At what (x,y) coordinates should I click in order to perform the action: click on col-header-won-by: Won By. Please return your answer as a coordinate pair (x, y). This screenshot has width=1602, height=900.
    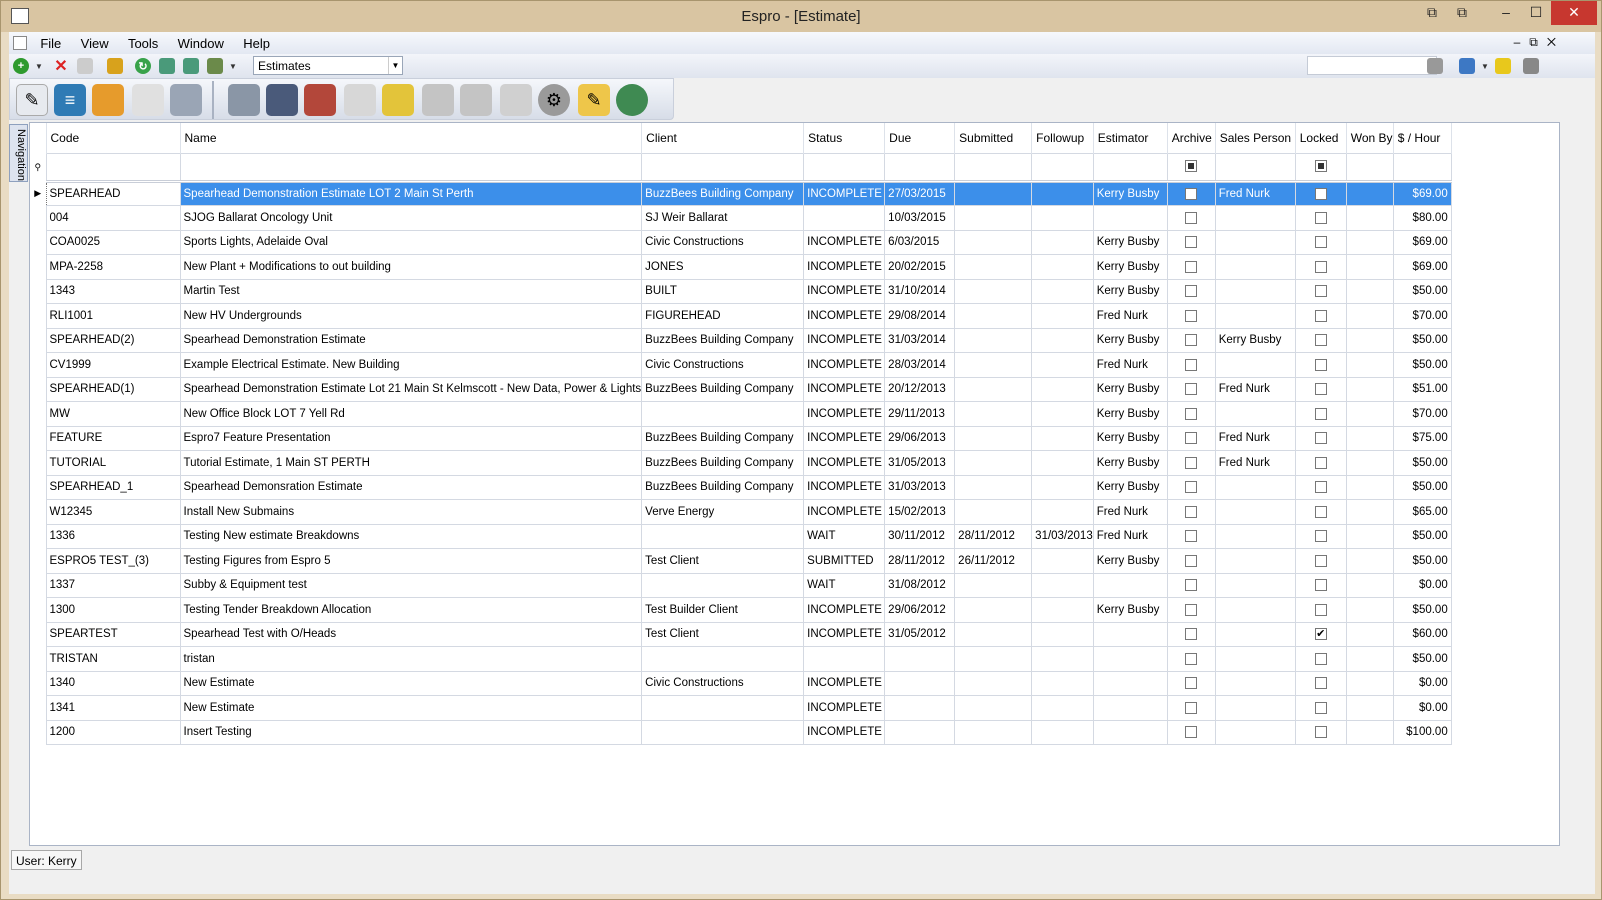
    Looking at the image, I should click on (1370, 138).